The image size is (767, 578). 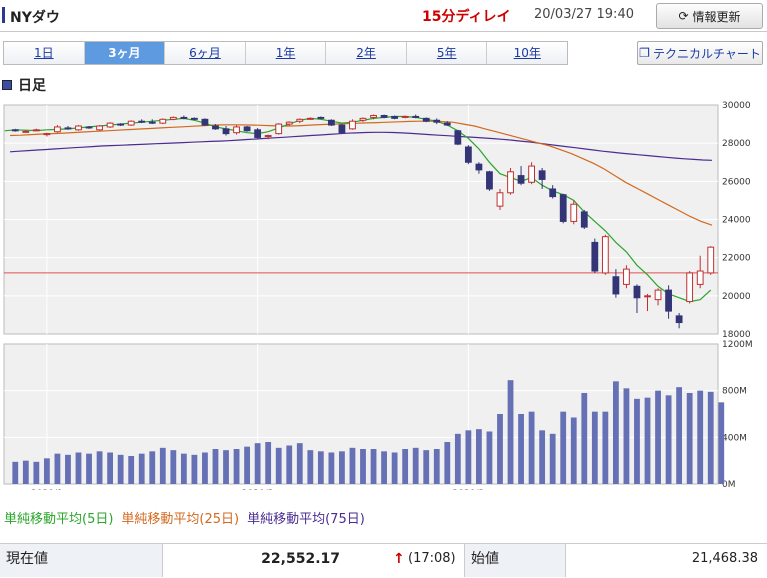 What do you see at coordinates (709, 16) in the screenshot?
I see `refresh-button: ⟳ 情報更新` at bounding box center [709, 16].